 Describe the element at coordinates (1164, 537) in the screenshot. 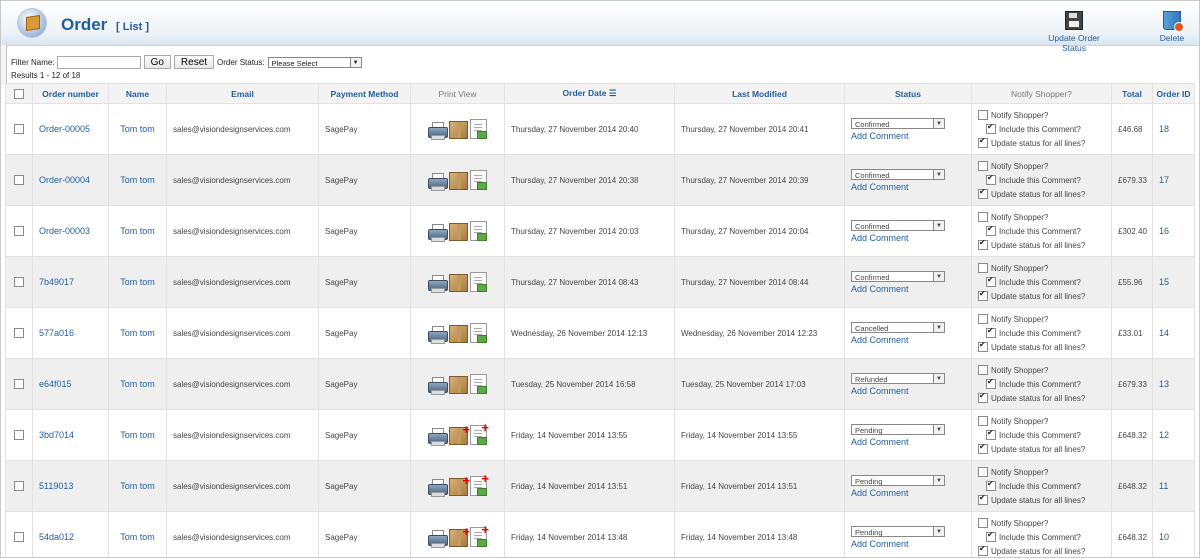

I see `order-id-link: 10` at that location.